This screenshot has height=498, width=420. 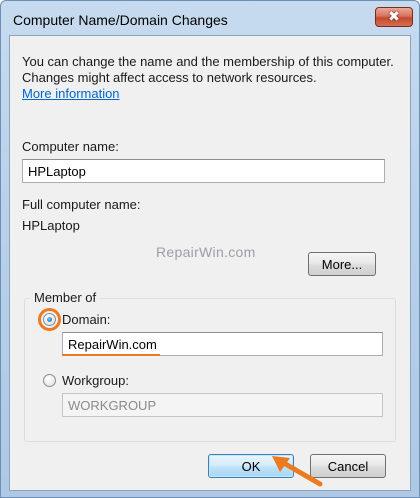 I want to click on arrow-pointer-icon, so click(x=297, y=471).